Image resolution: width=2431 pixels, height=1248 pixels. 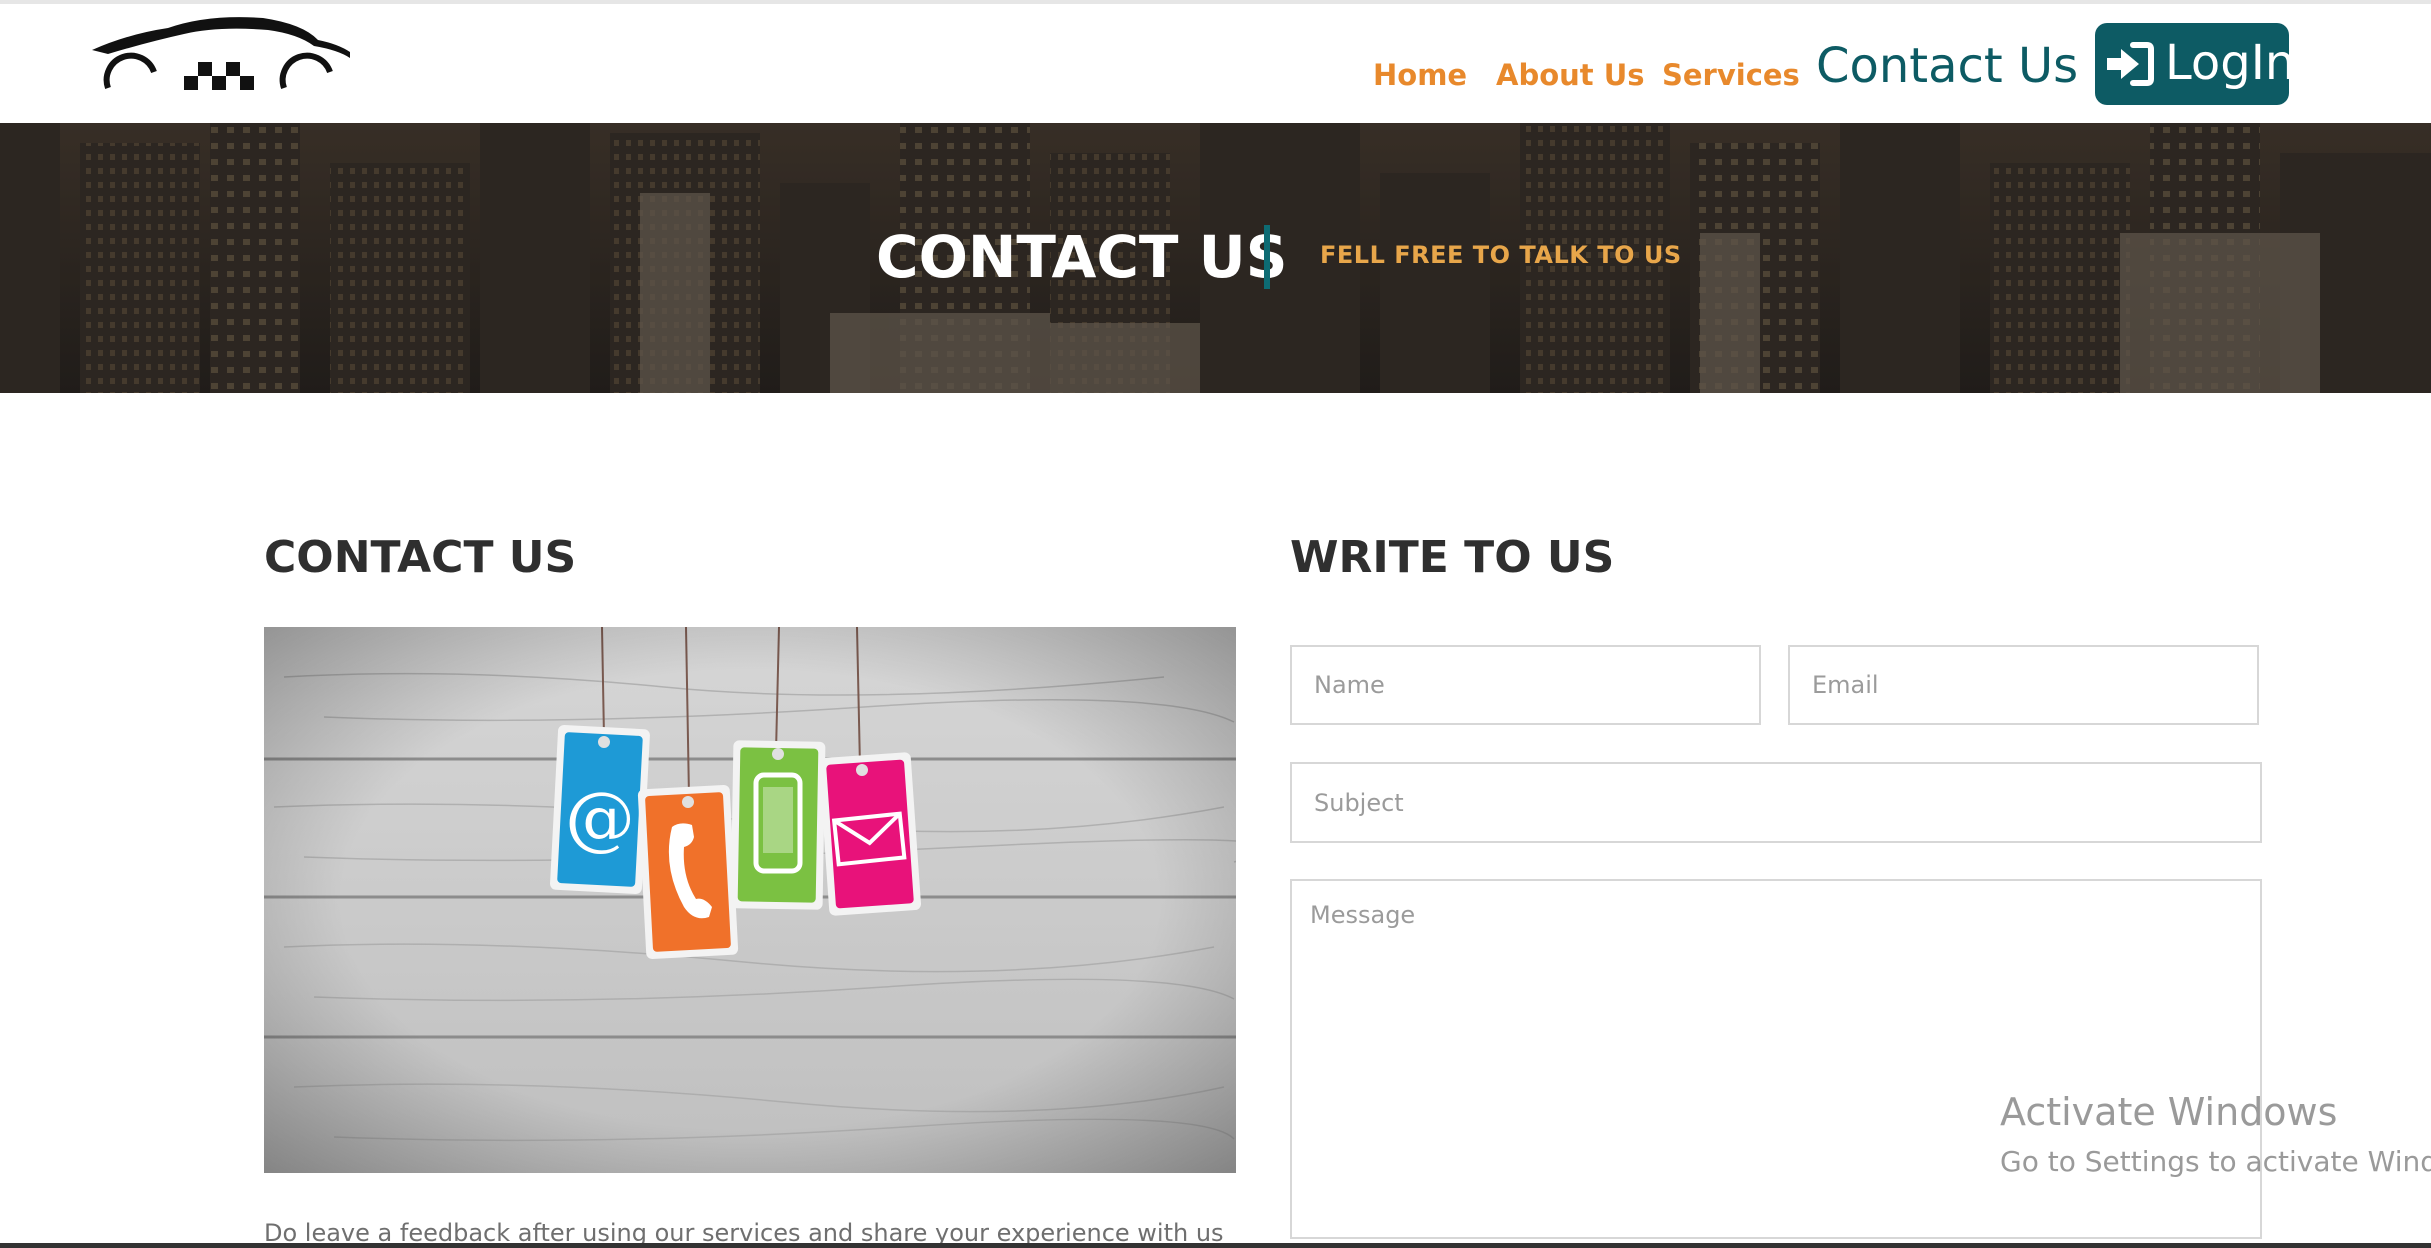 What do you see at coordinates (1776, 802) in the screenshot?
I see `subject-input` at bounding box center [1776, 802].